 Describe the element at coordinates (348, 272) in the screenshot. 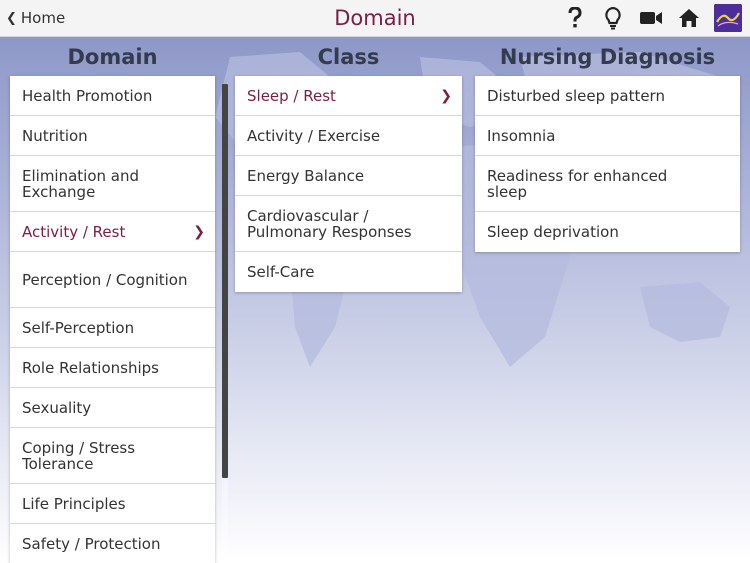

I see `class-item: Self-Care` at that location.